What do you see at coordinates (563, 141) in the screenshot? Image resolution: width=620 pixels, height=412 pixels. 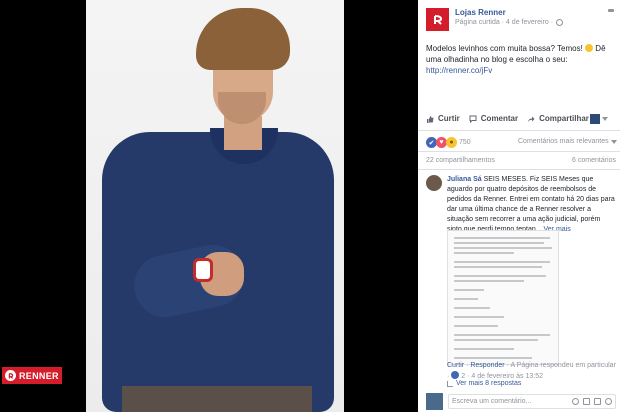 I see `ranking-label: Comentários mais relevantes` at bounding box center [563, 141].